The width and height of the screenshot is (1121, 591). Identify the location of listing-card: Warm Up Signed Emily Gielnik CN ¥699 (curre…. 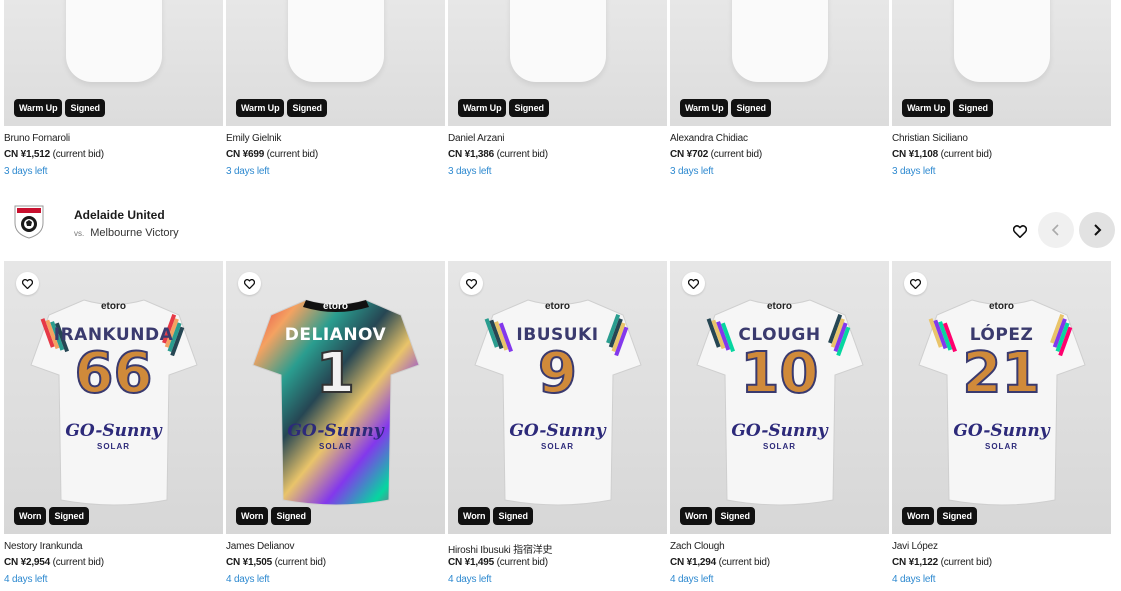
(335, 88).